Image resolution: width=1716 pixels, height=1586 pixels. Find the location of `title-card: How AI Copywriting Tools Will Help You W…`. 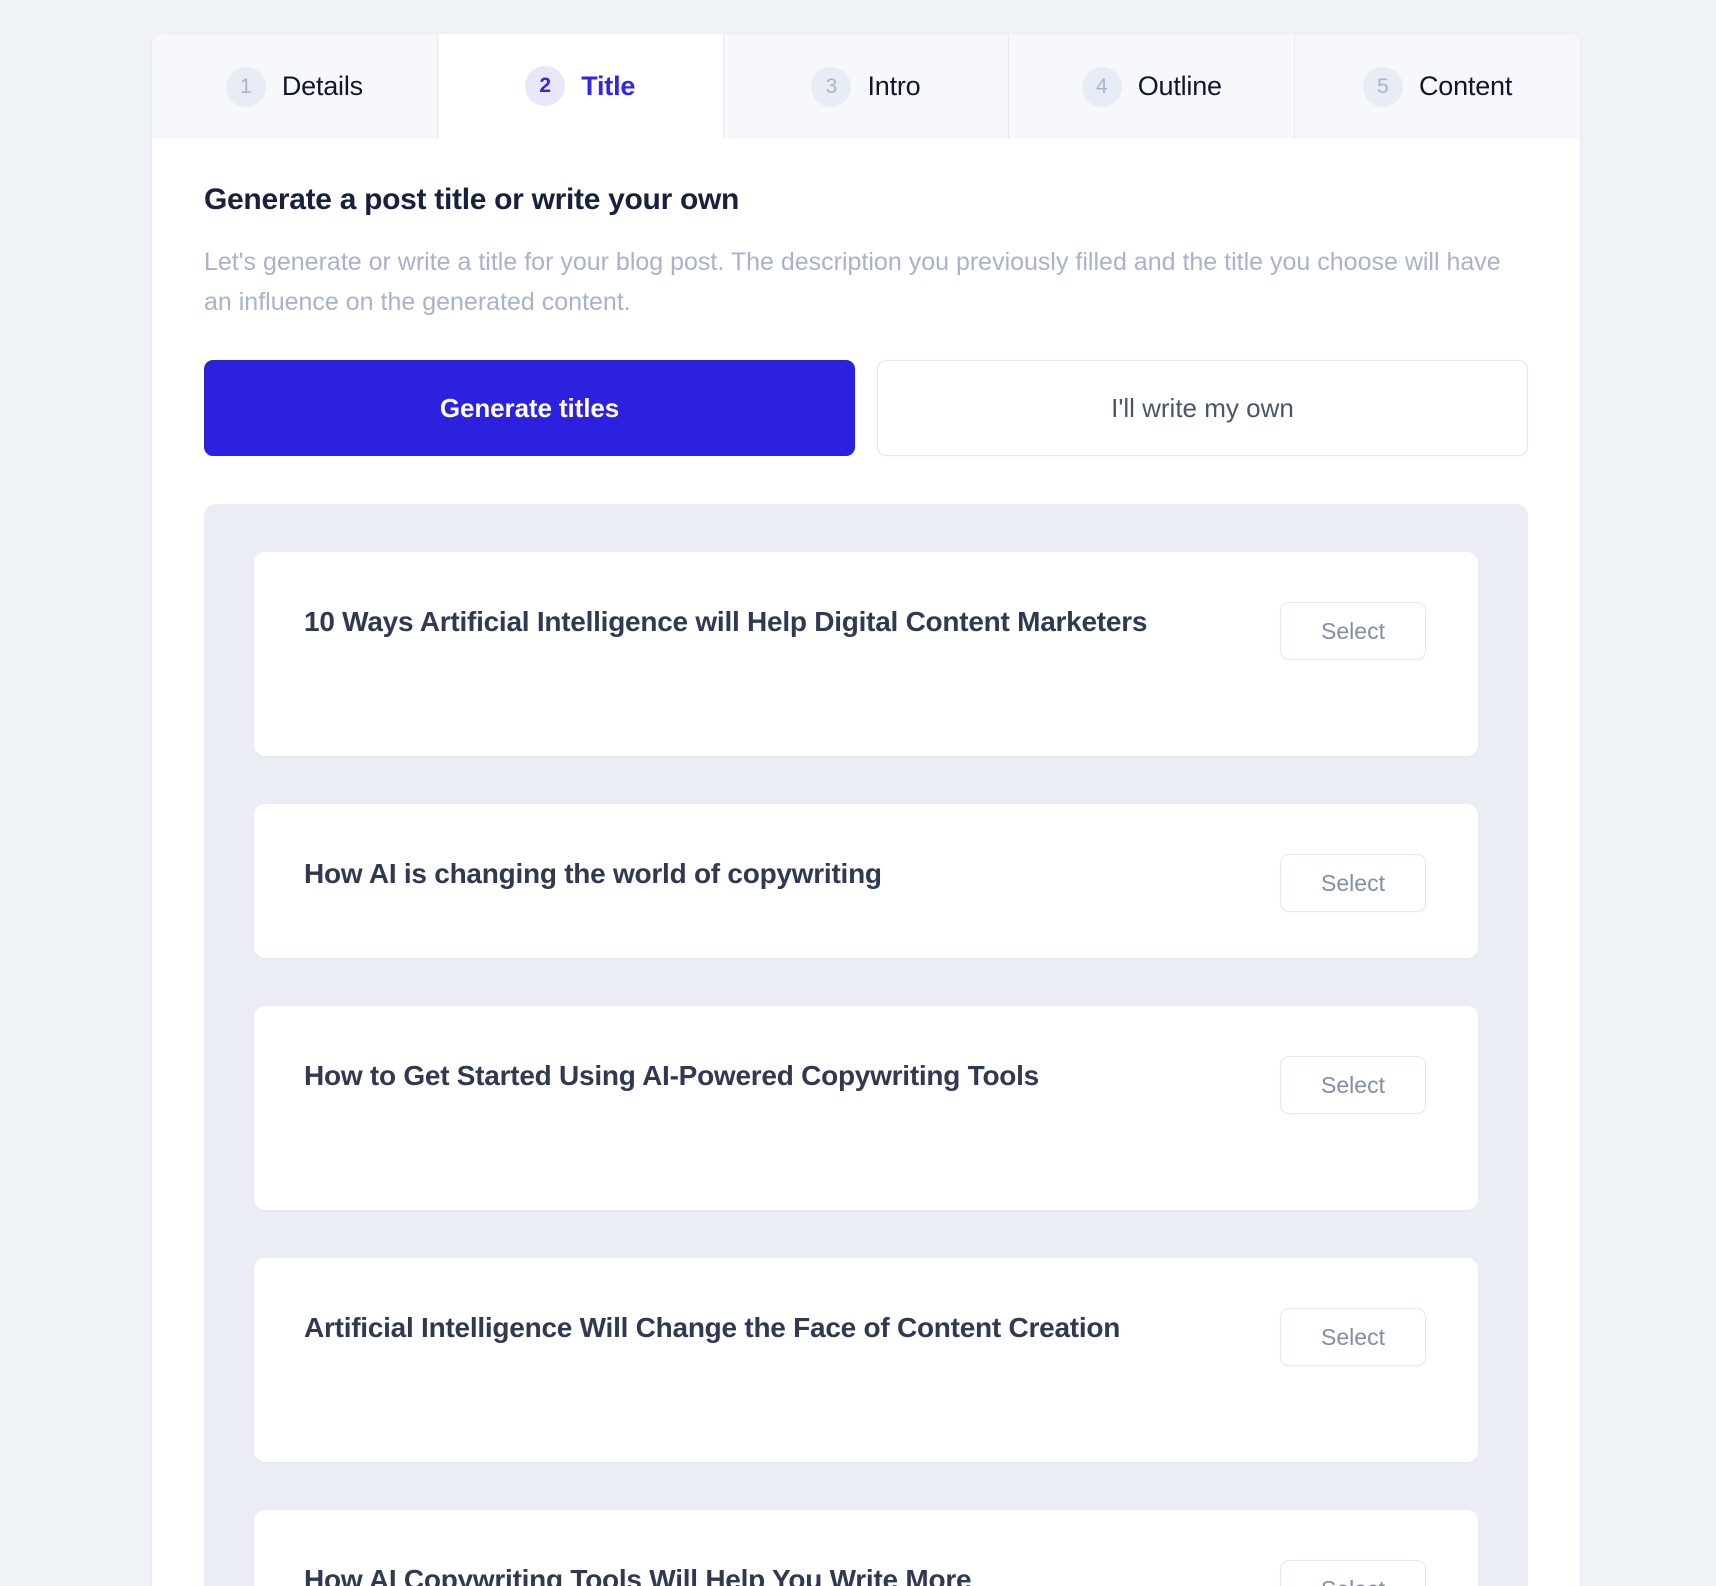

title-card: How AI Copywriting Tools Will Help You W… is located at coordinates (866, 1548).